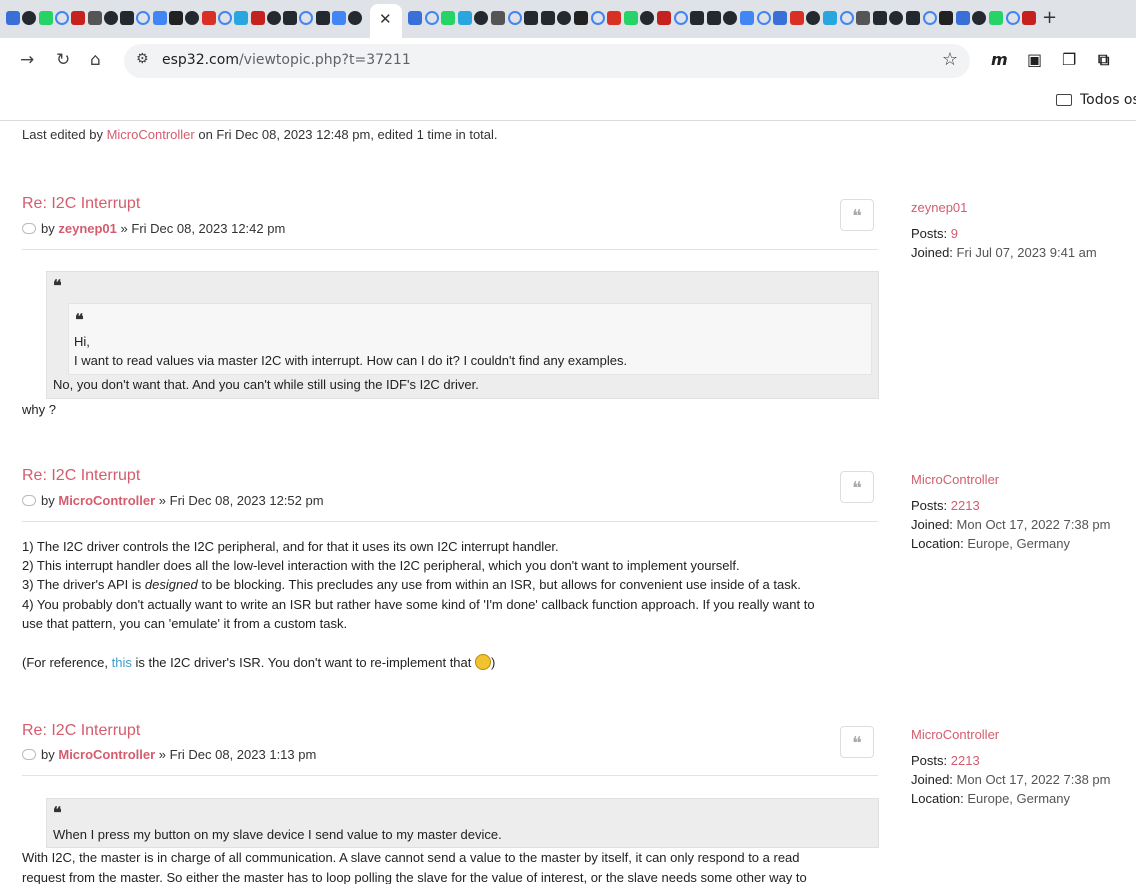  What do you see at coordinates (1069, 59) in the screenshot?
I see `extension-doc-icon: ❐` at bounding box center [1069, 59].